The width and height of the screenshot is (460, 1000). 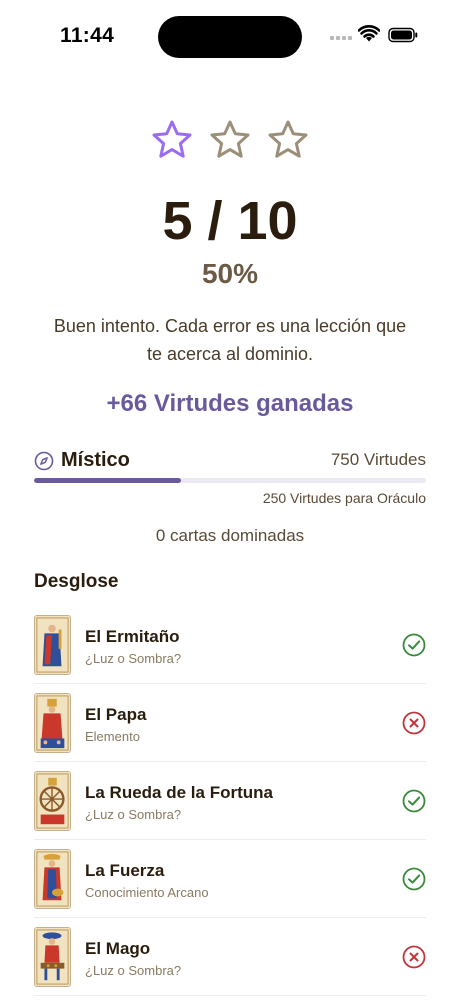 I want to click on next-level-text: 250 Virtudes para Oráculo, so click(x=344, y=498).